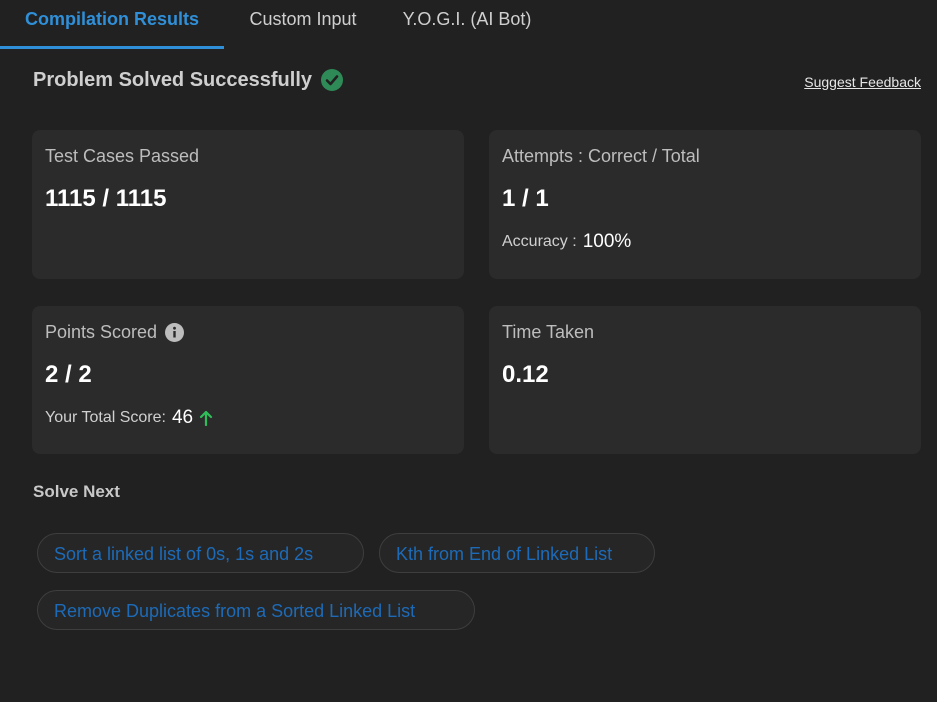 Image resolution: width=937 pixels, height=702 pixels. I want to click on card-title-row: Points Scored, so click(248, 332).